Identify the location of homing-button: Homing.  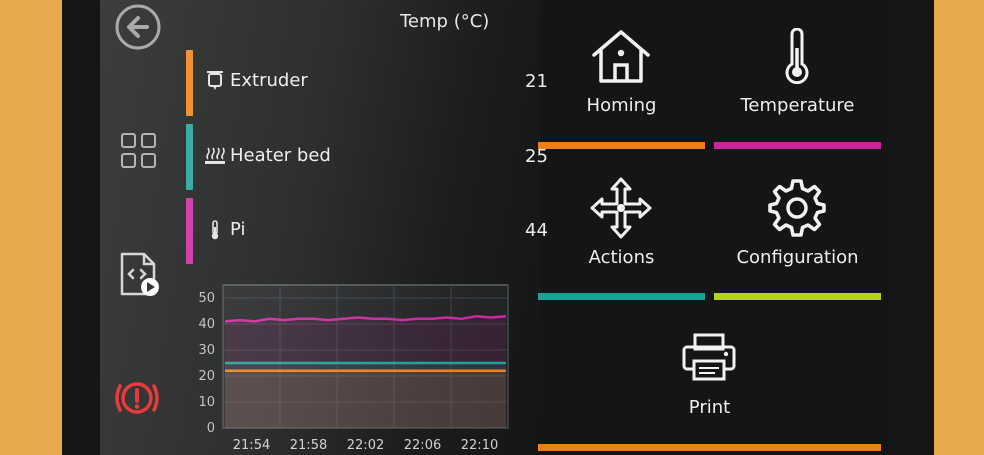
(621, 85).